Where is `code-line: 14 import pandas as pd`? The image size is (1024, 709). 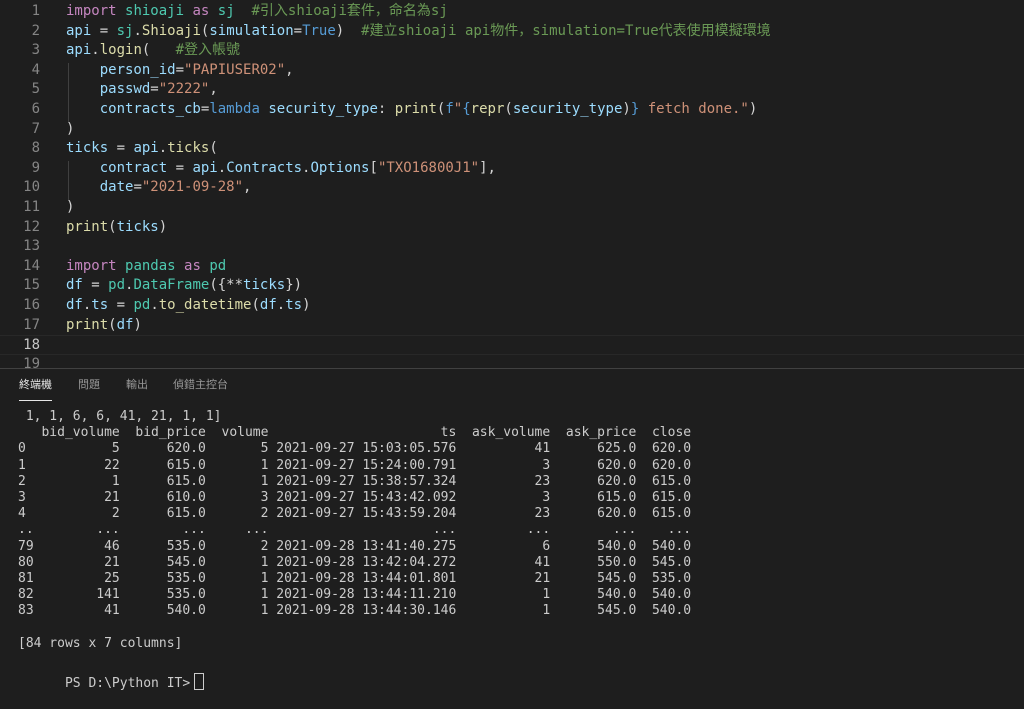 code-line: 14 import pandas as pd is located at coordinates (512, 267).